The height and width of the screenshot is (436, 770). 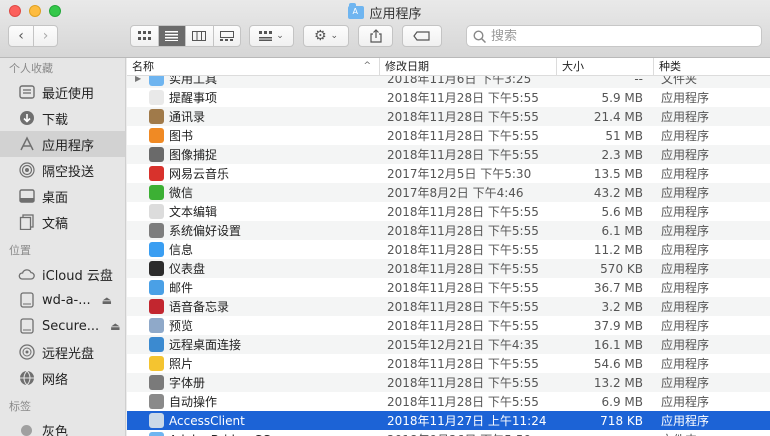 I want to click on file-name-label: 预览, so click(x=181, y=326).